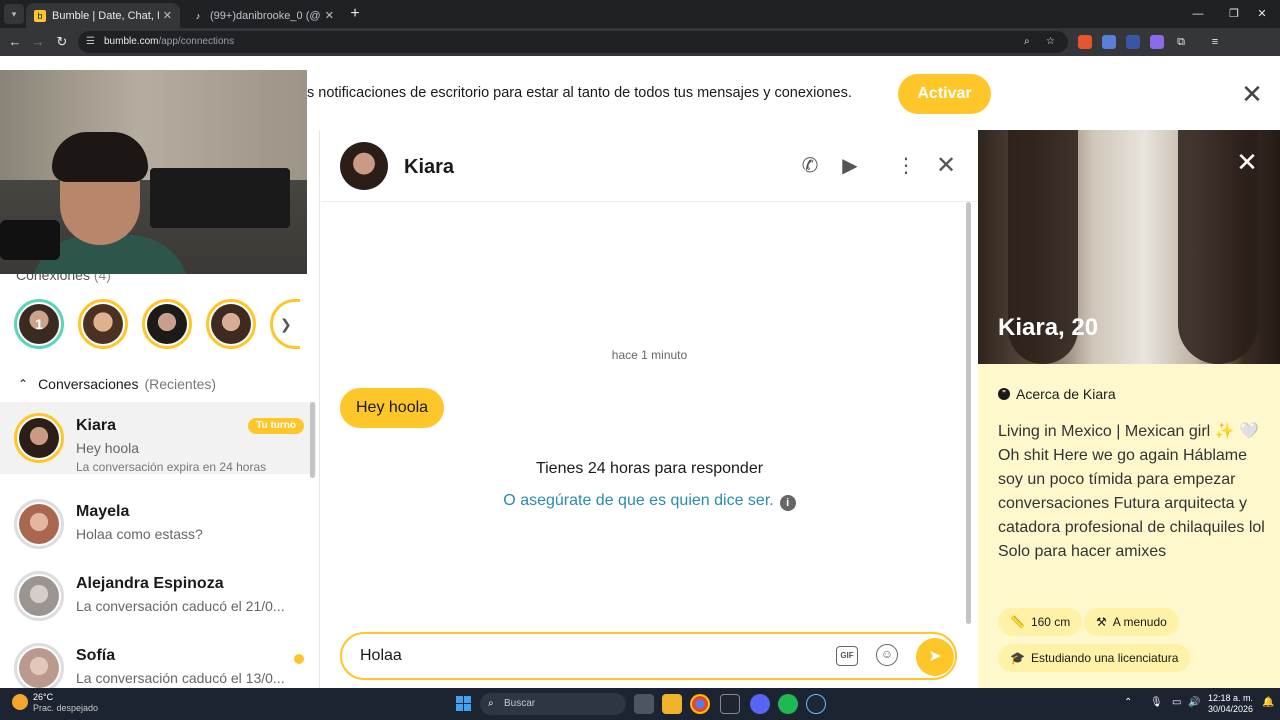  I want to click on microphone-icon: 🎙, so click(1156, 702).